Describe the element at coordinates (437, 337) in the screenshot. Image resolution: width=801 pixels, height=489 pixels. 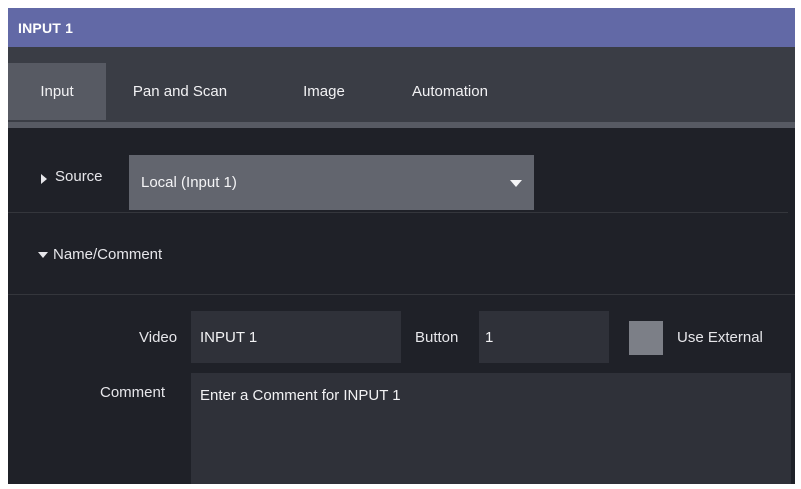
I see `button-label: Button` at that location.